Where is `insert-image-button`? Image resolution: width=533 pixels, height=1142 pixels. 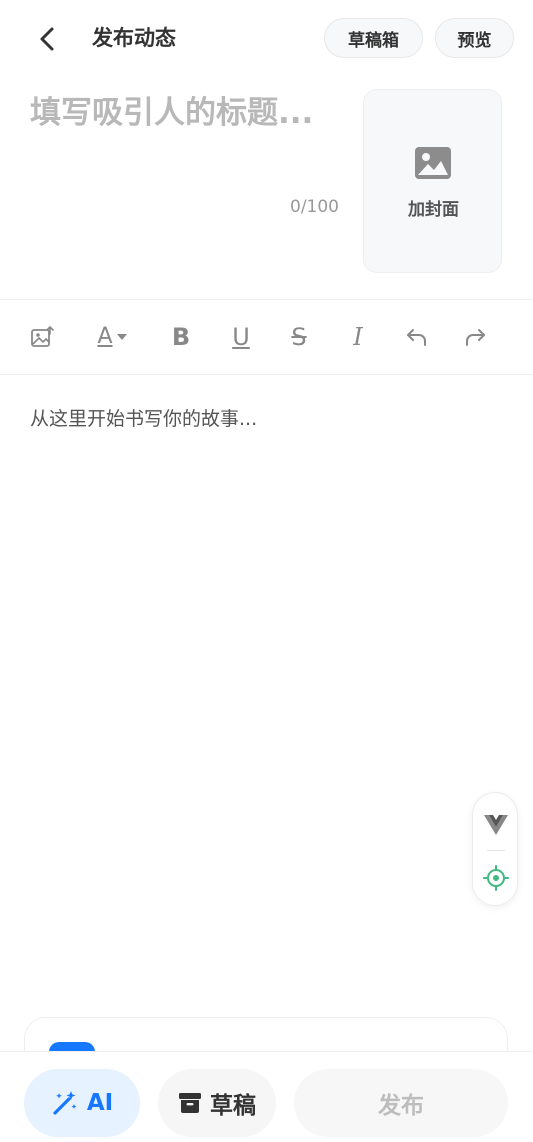
insert-image-button is located at coordinates (42, 337).